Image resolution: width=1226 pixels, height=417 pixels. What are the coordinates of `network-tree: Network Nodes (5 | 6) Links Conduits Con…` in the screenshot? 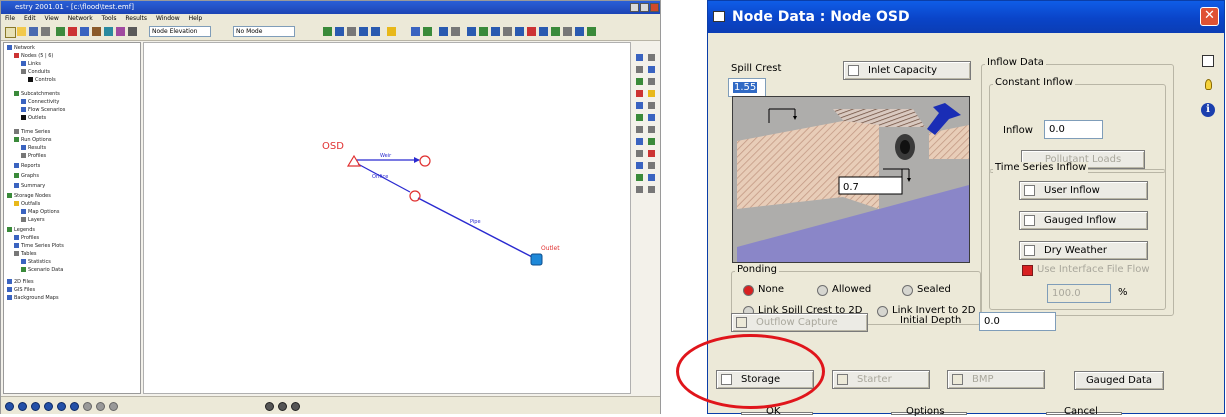 It's located at (72, 218).